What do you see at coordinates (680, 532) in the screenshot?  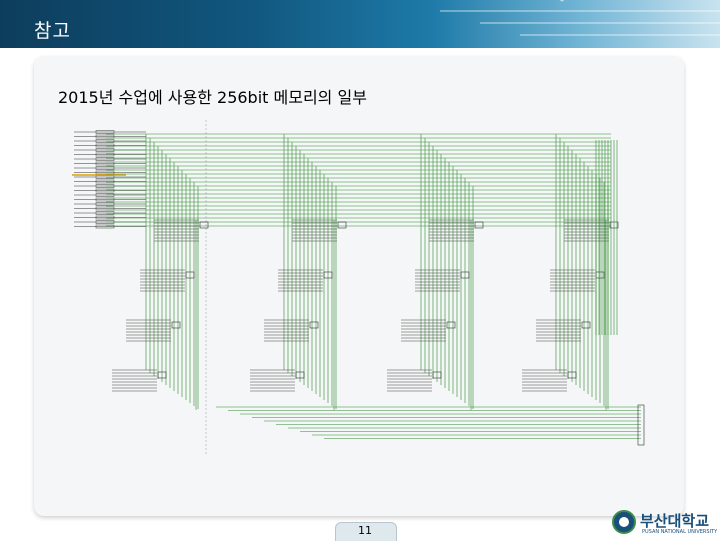 I see `university-english-name: PUSAN NATIONAL UNIVERSITY` at bounding box center [680, 532].